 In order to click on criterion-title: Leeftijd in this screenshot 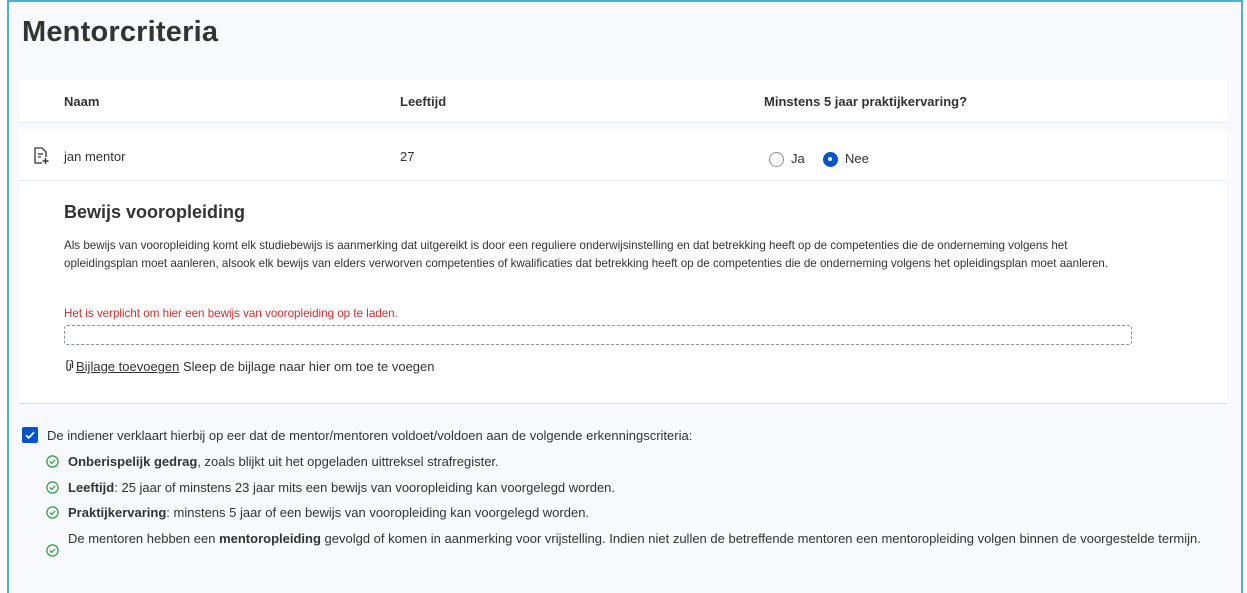, I will do `click(91, 487)`.